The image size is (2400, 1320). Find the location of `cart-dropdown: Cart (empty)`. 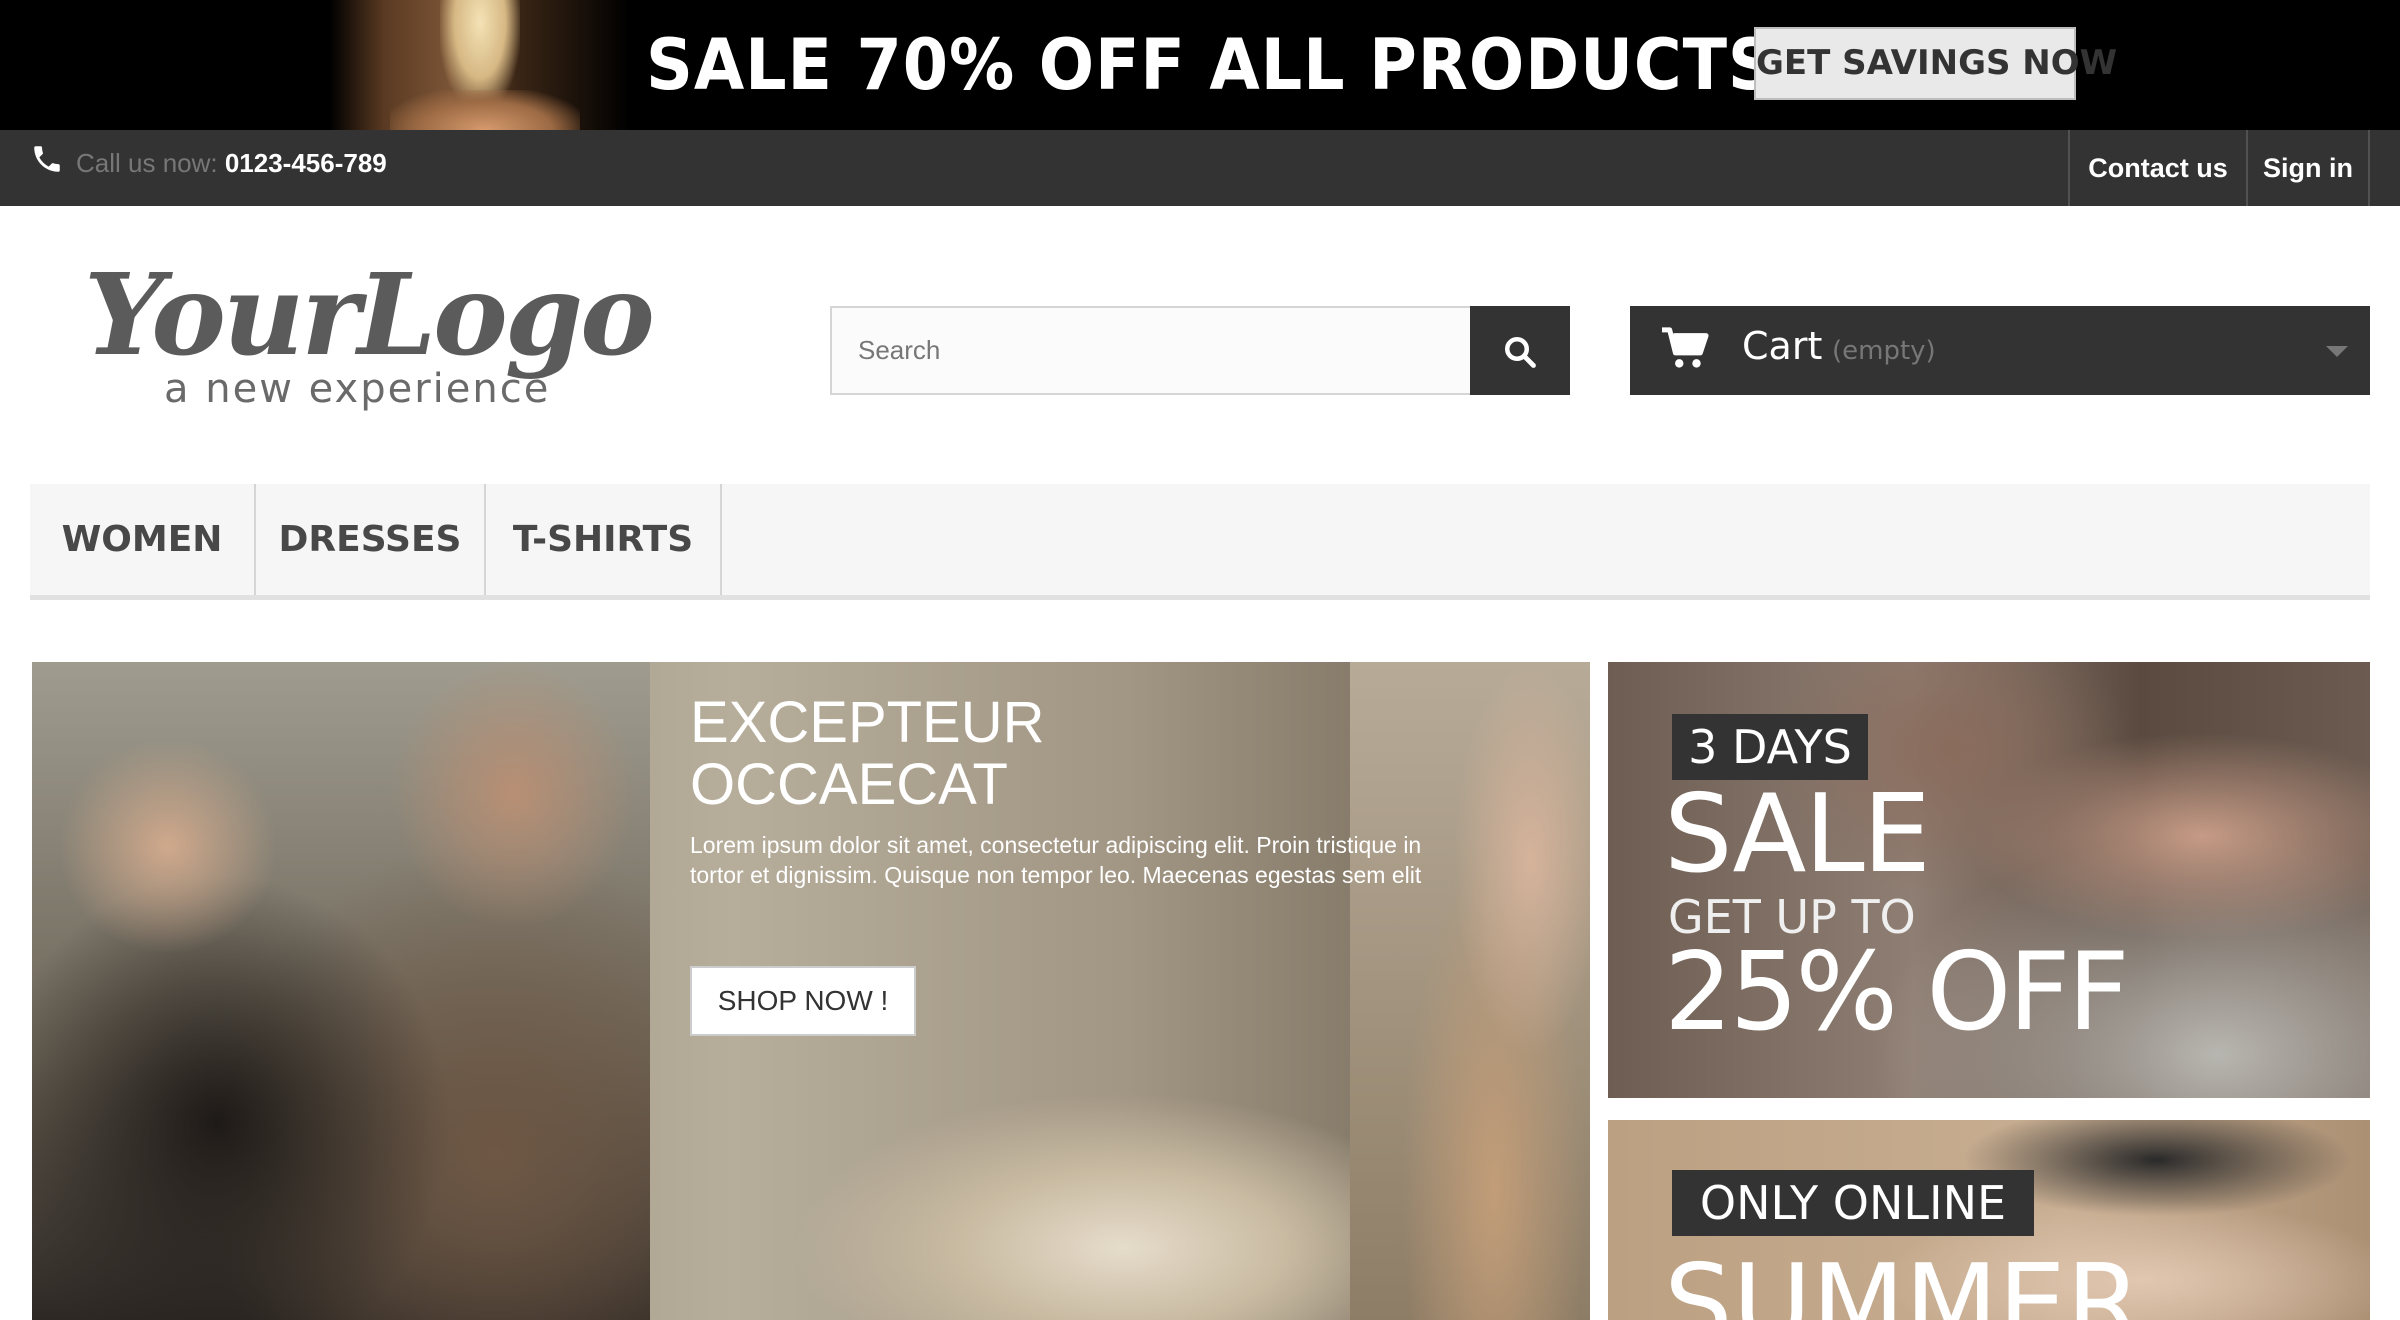

cart-dropdown: Cart (empty) is located at coordinates (2000, 350).